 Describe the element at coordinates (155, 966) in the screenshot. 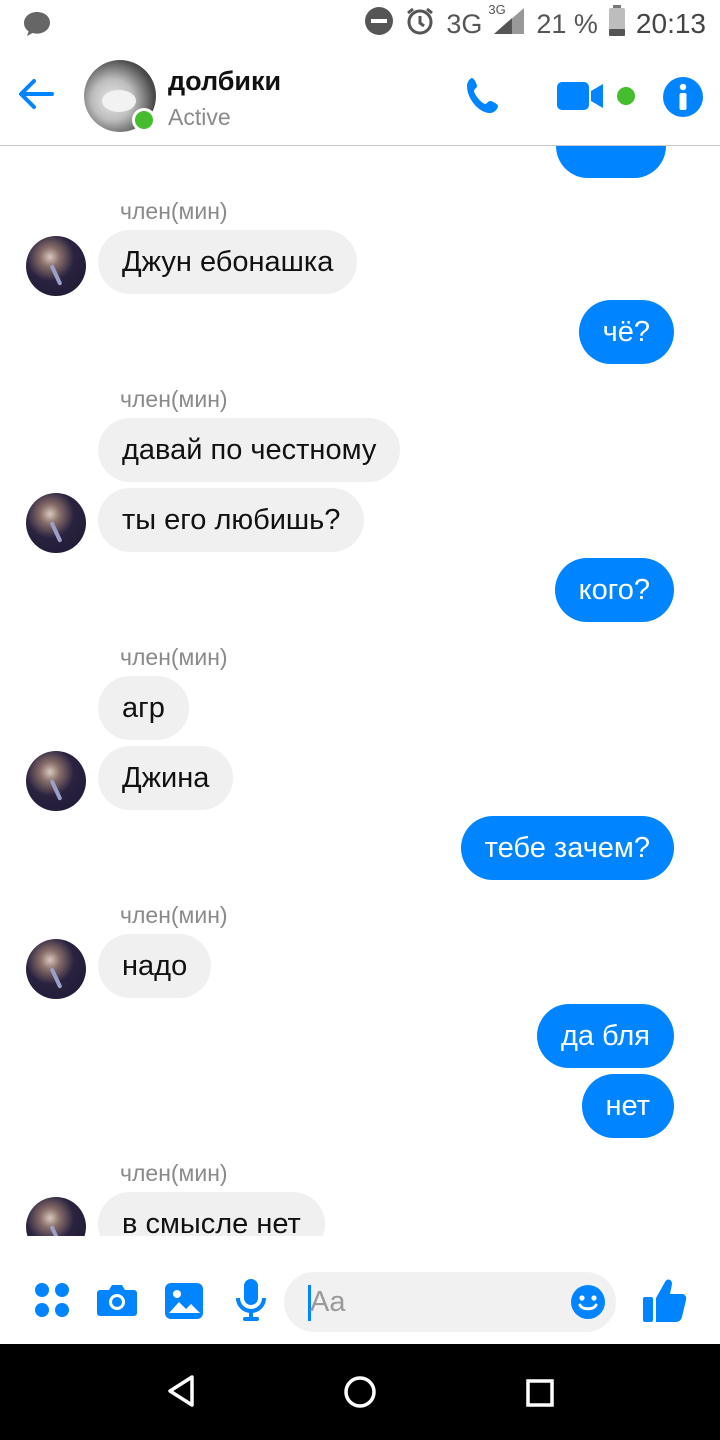

I see `message-bubble-incoming: надо` at that location.